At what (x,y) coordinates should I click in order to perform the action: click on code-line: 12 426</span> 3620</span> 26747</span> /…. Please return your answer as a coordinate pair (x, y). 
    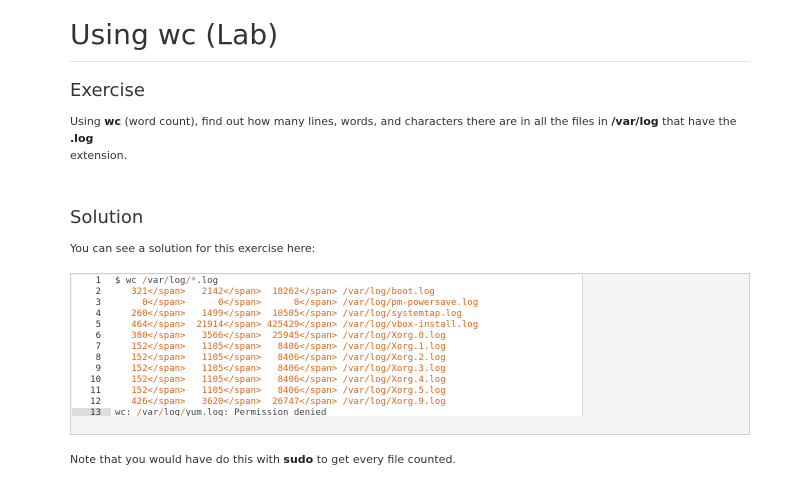
    Looking at the image, I should click on (327, 402).